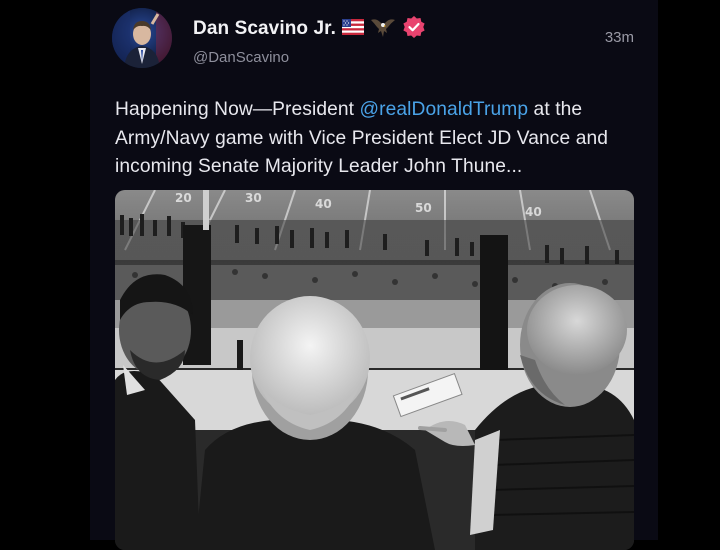  I want to click on field-number: 20, so click(183, 198).